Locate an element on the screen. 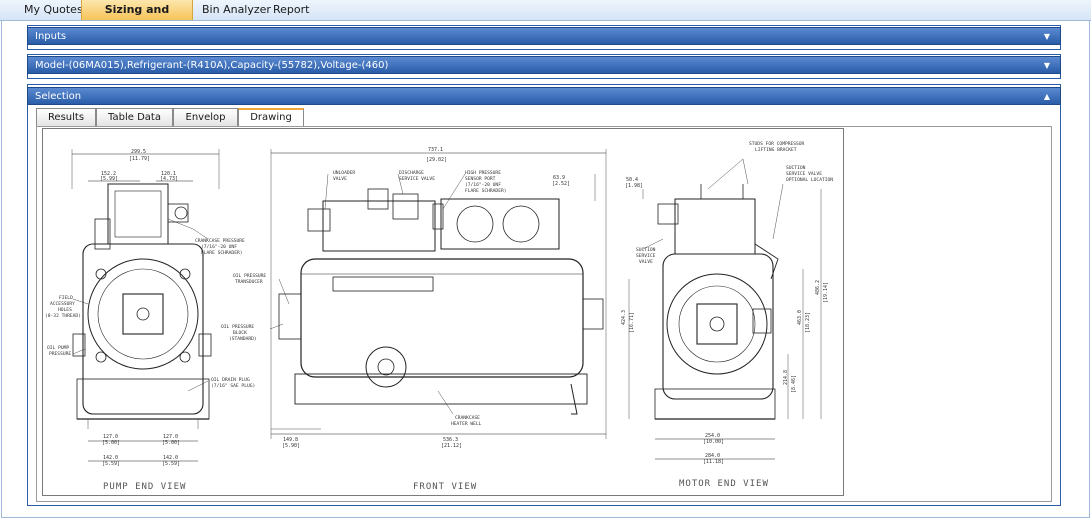 Image resolution: width=1091 pixels, height=518 pixels. dim-motor-h1-in: [16.71] is located at coordinates (632, 322).